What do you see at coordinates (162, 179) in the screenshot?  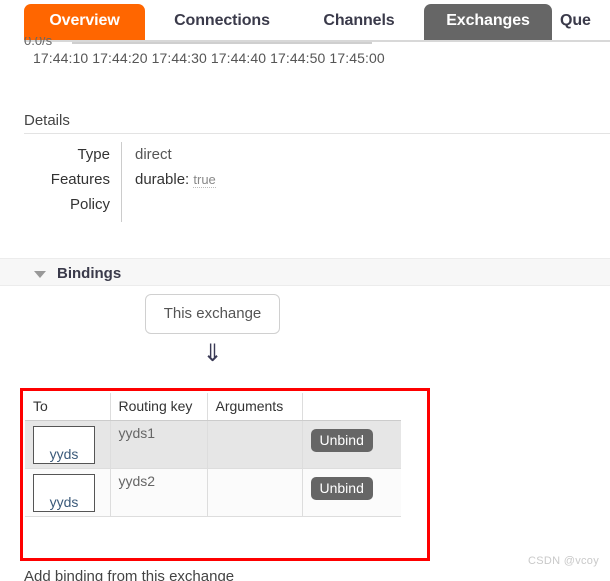 I see `feature-name: durable:` at bounding box center [162, 179].